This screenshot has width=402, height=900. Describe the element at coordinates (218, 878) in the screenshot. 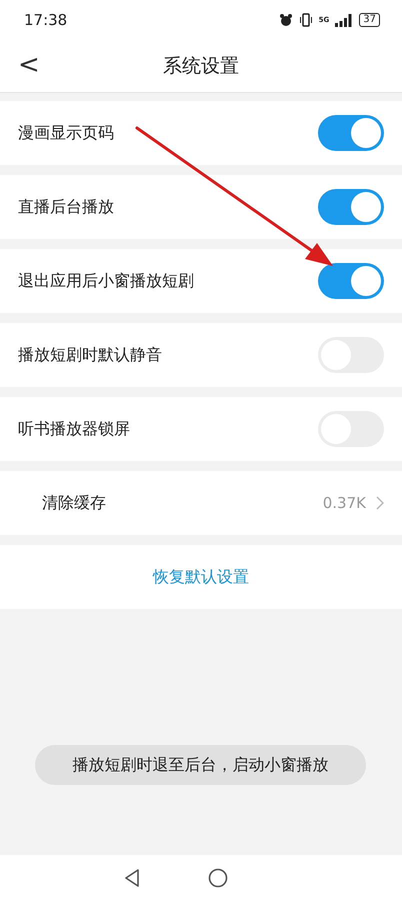

I see `home-circle-icon` at that location.